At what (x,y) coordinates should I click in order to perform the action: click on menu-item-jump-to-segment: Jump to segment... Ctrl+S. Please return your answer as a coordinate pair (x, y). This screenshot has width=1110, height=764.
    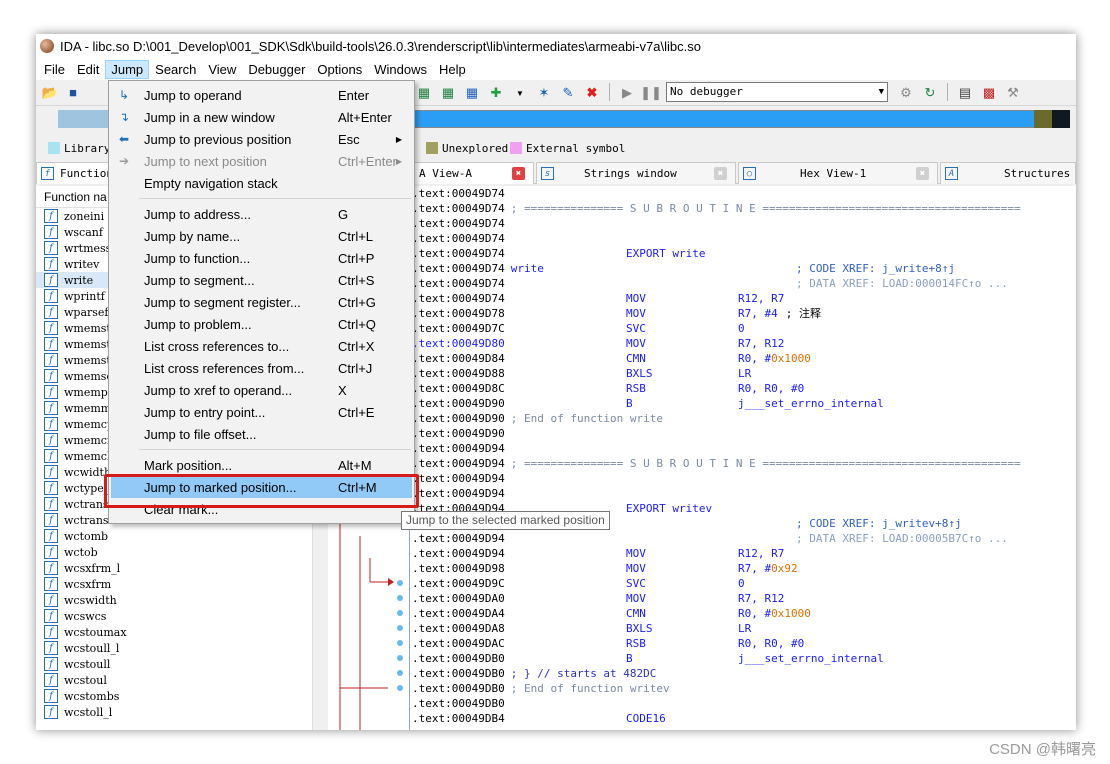
    Looking at the image, I should click on (261, 280).